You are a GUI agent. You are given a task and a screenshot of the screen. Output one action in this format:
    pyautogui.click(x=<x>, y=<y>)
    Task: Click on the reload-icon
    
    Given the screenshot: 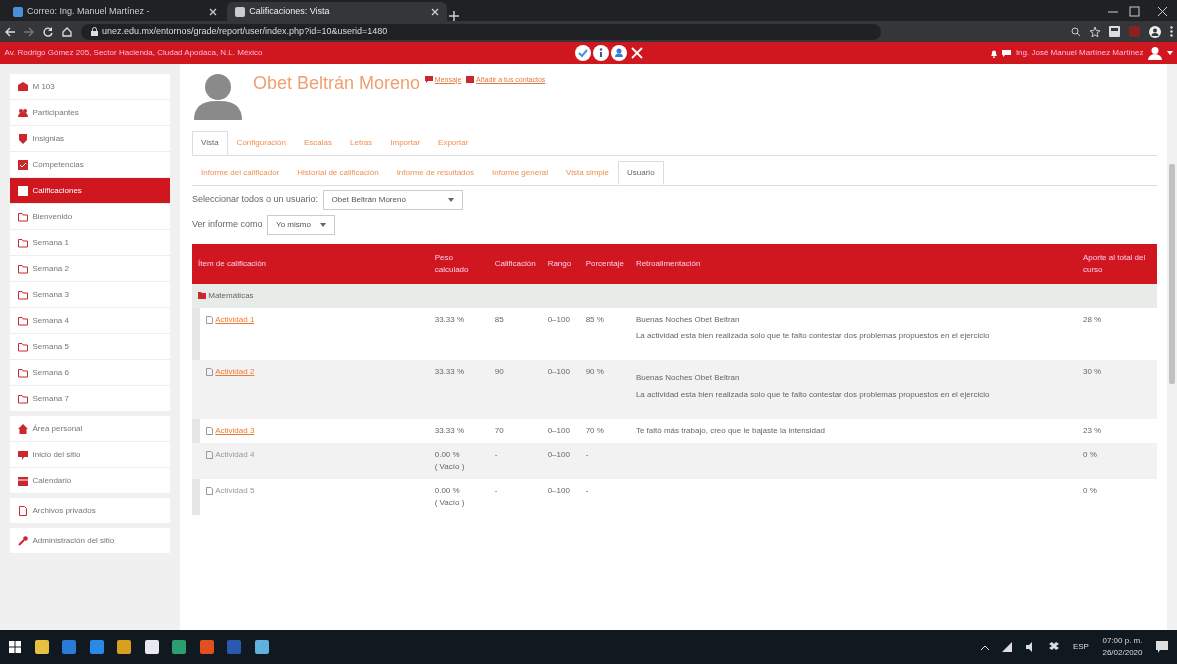 What is the action you would take?
    pyautogui.click(x=47, y=31)
    